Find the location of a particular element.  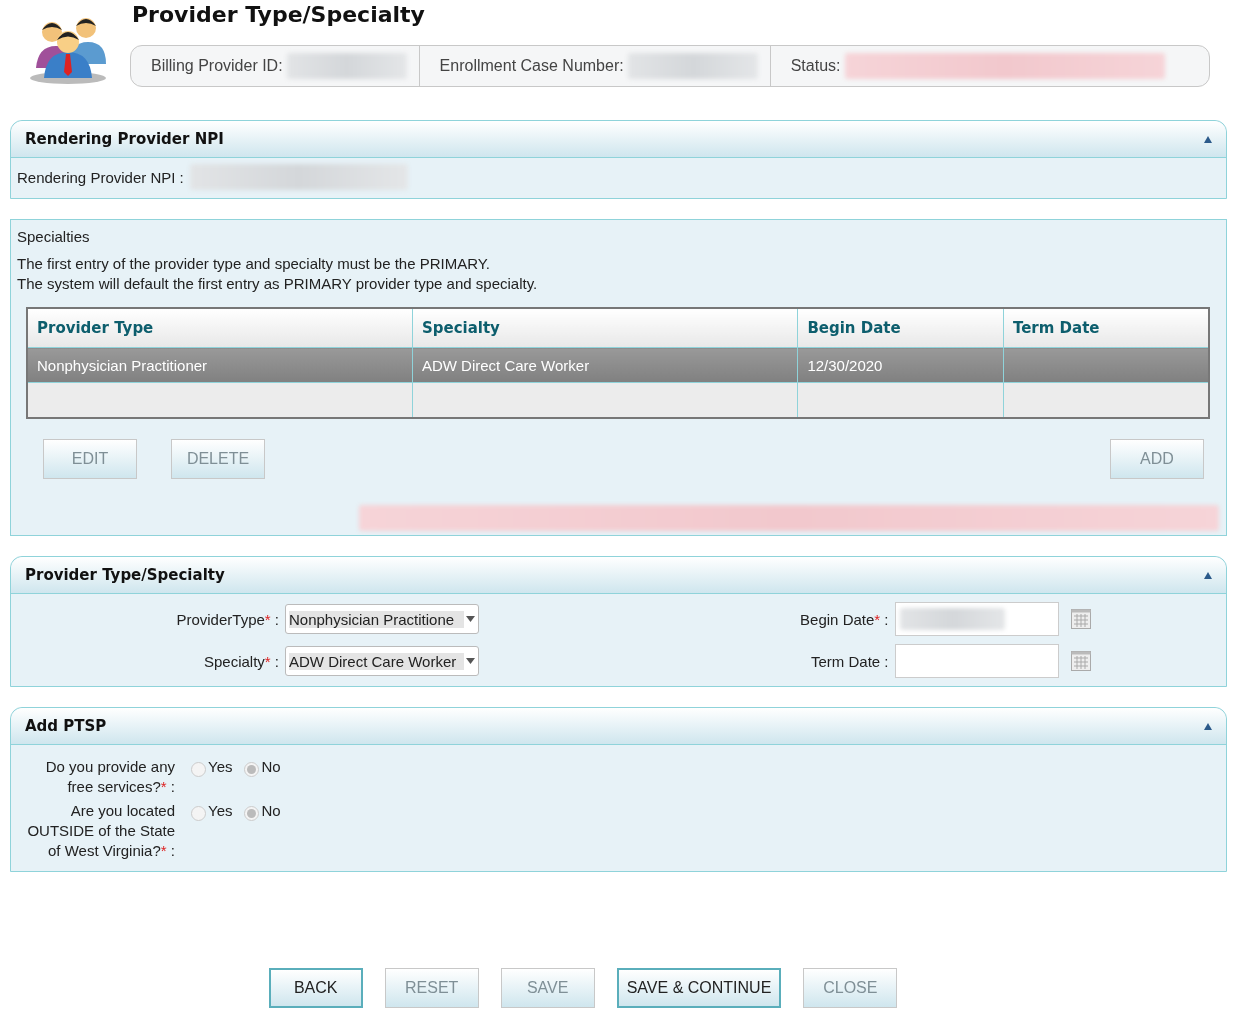

instruction-text: The system will default the first entry as PRIMARY provider type and specialty. is located at coordinates (278, 283).